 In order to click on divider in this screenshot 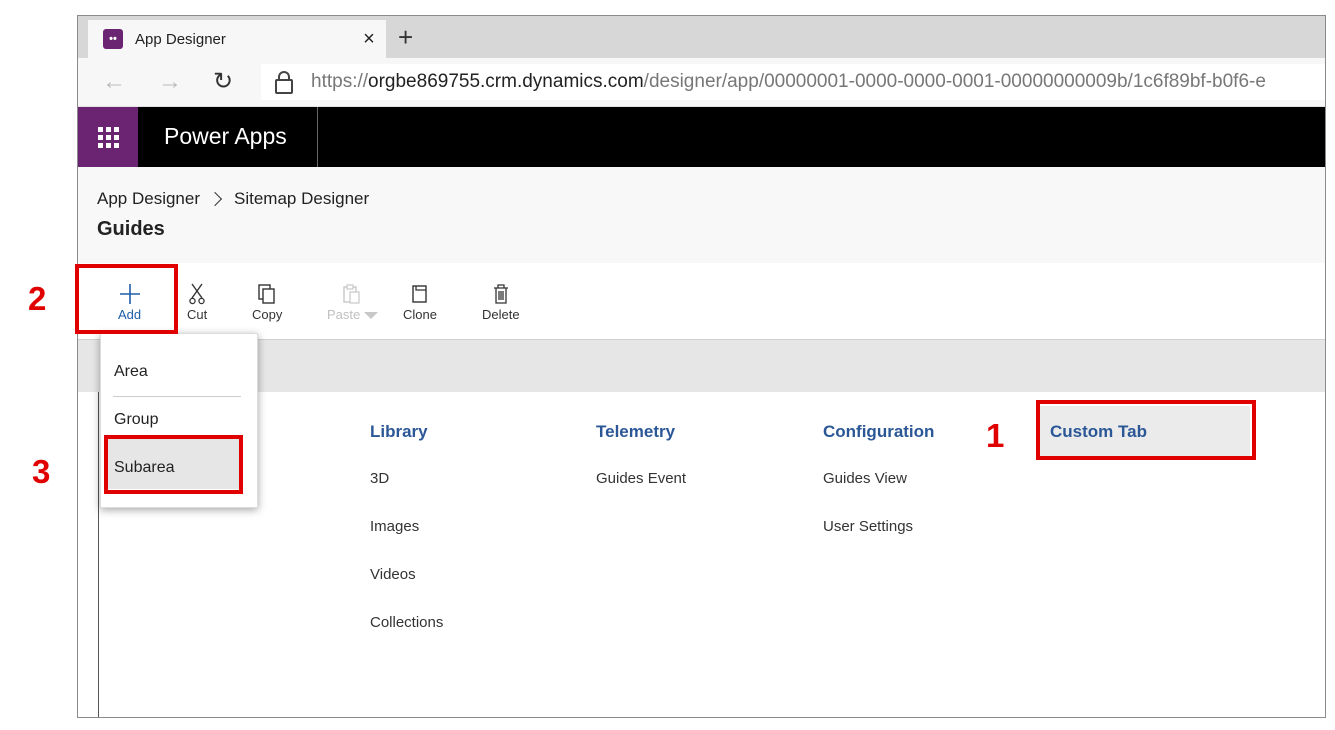, I will do `click(317, 137)`.